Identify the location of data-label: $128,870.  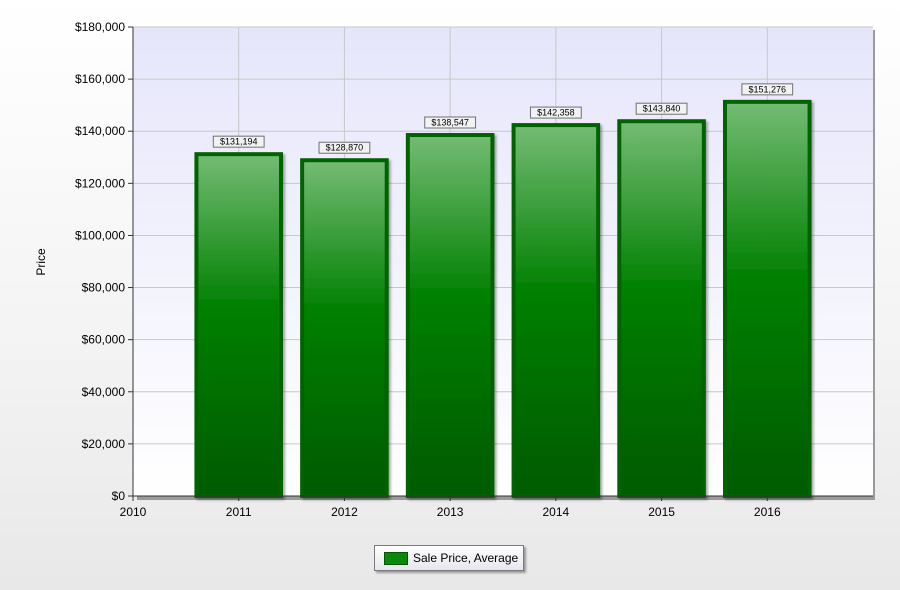
(345, 148).